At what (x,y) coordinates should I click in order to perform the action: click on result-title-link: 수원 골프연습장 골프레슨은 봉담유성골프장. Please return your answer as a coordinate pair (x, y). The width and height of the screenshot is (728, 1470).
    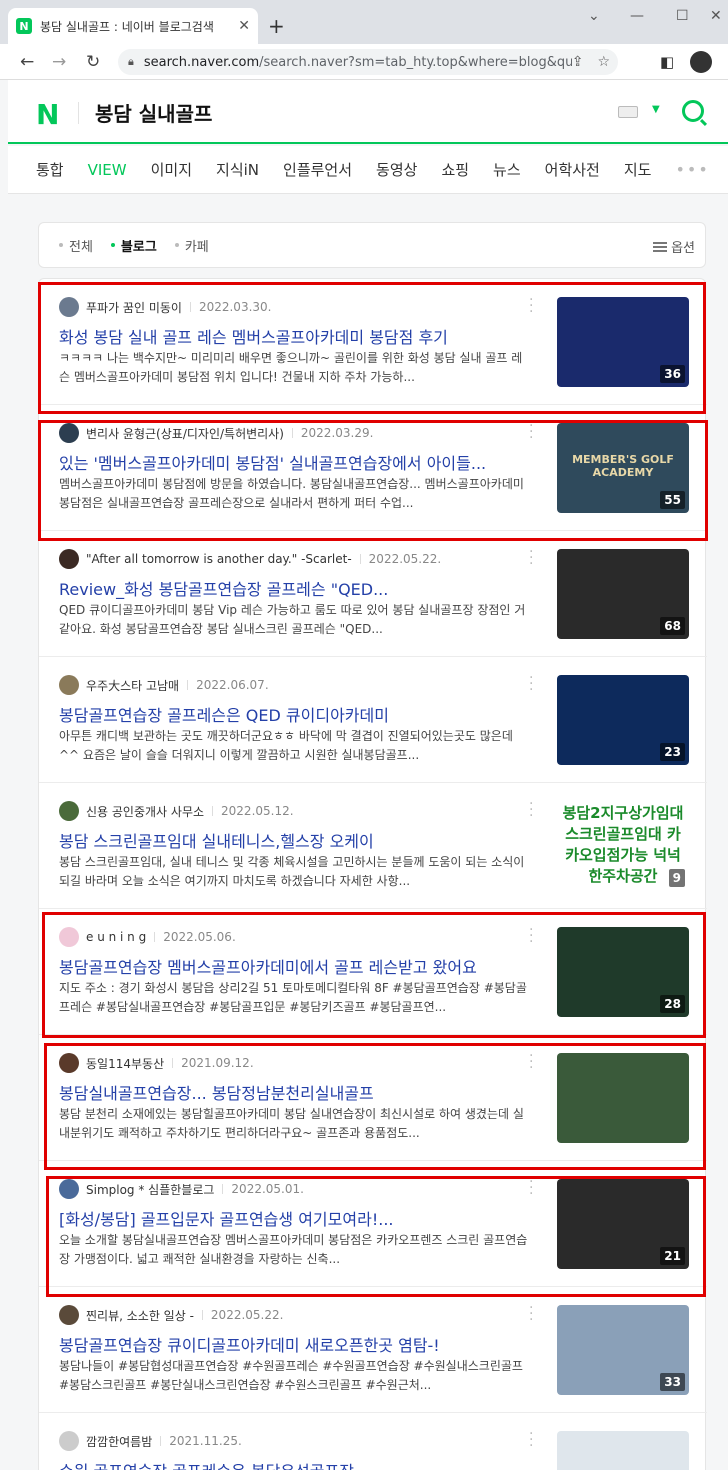
    Looking at the image, I should click on (284, 1464).